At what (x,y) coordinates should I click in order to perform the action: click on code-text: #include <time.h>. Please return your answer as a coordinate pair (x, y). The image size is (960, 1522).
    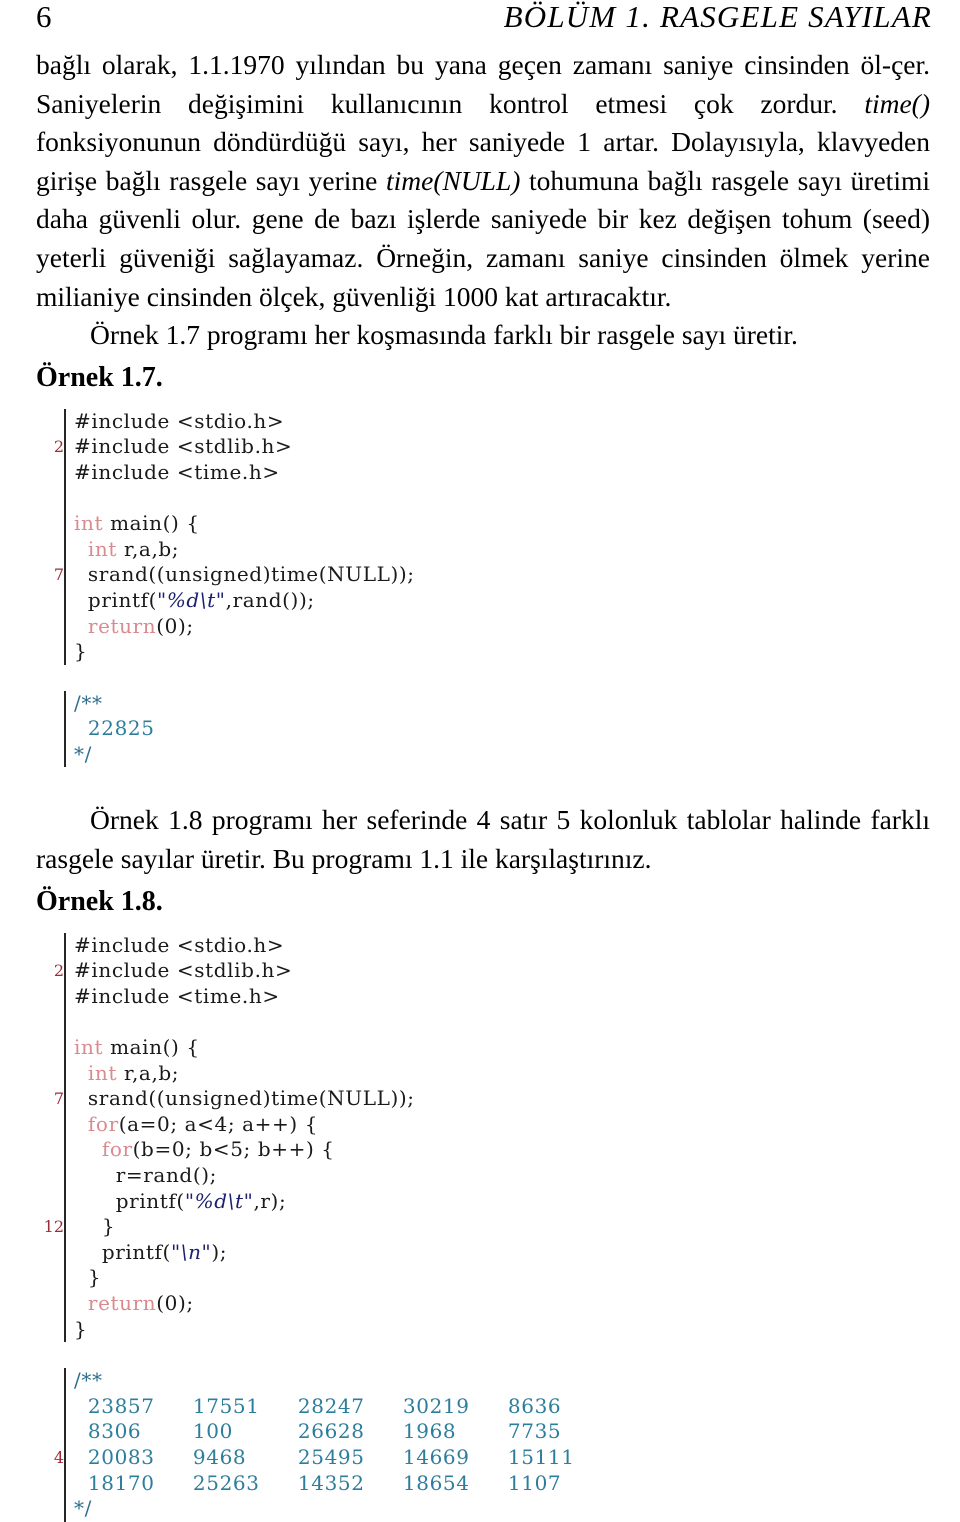
    Looking at the image, I should click on (177, 995).